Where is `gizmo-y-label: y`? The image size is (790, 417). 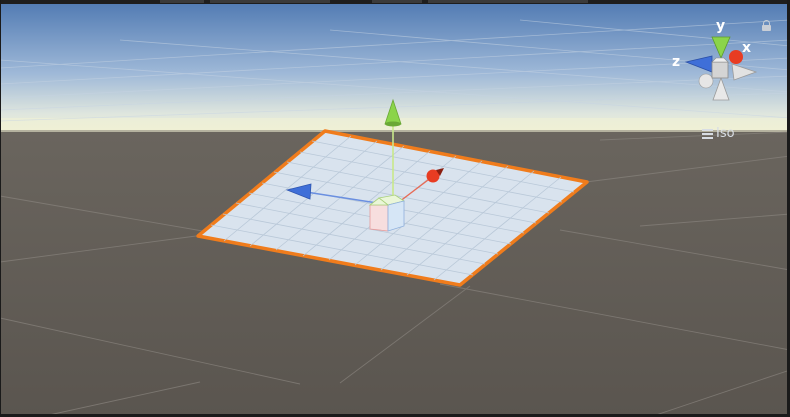
gizmo-y-label: y is located at coordinates (720, 26).